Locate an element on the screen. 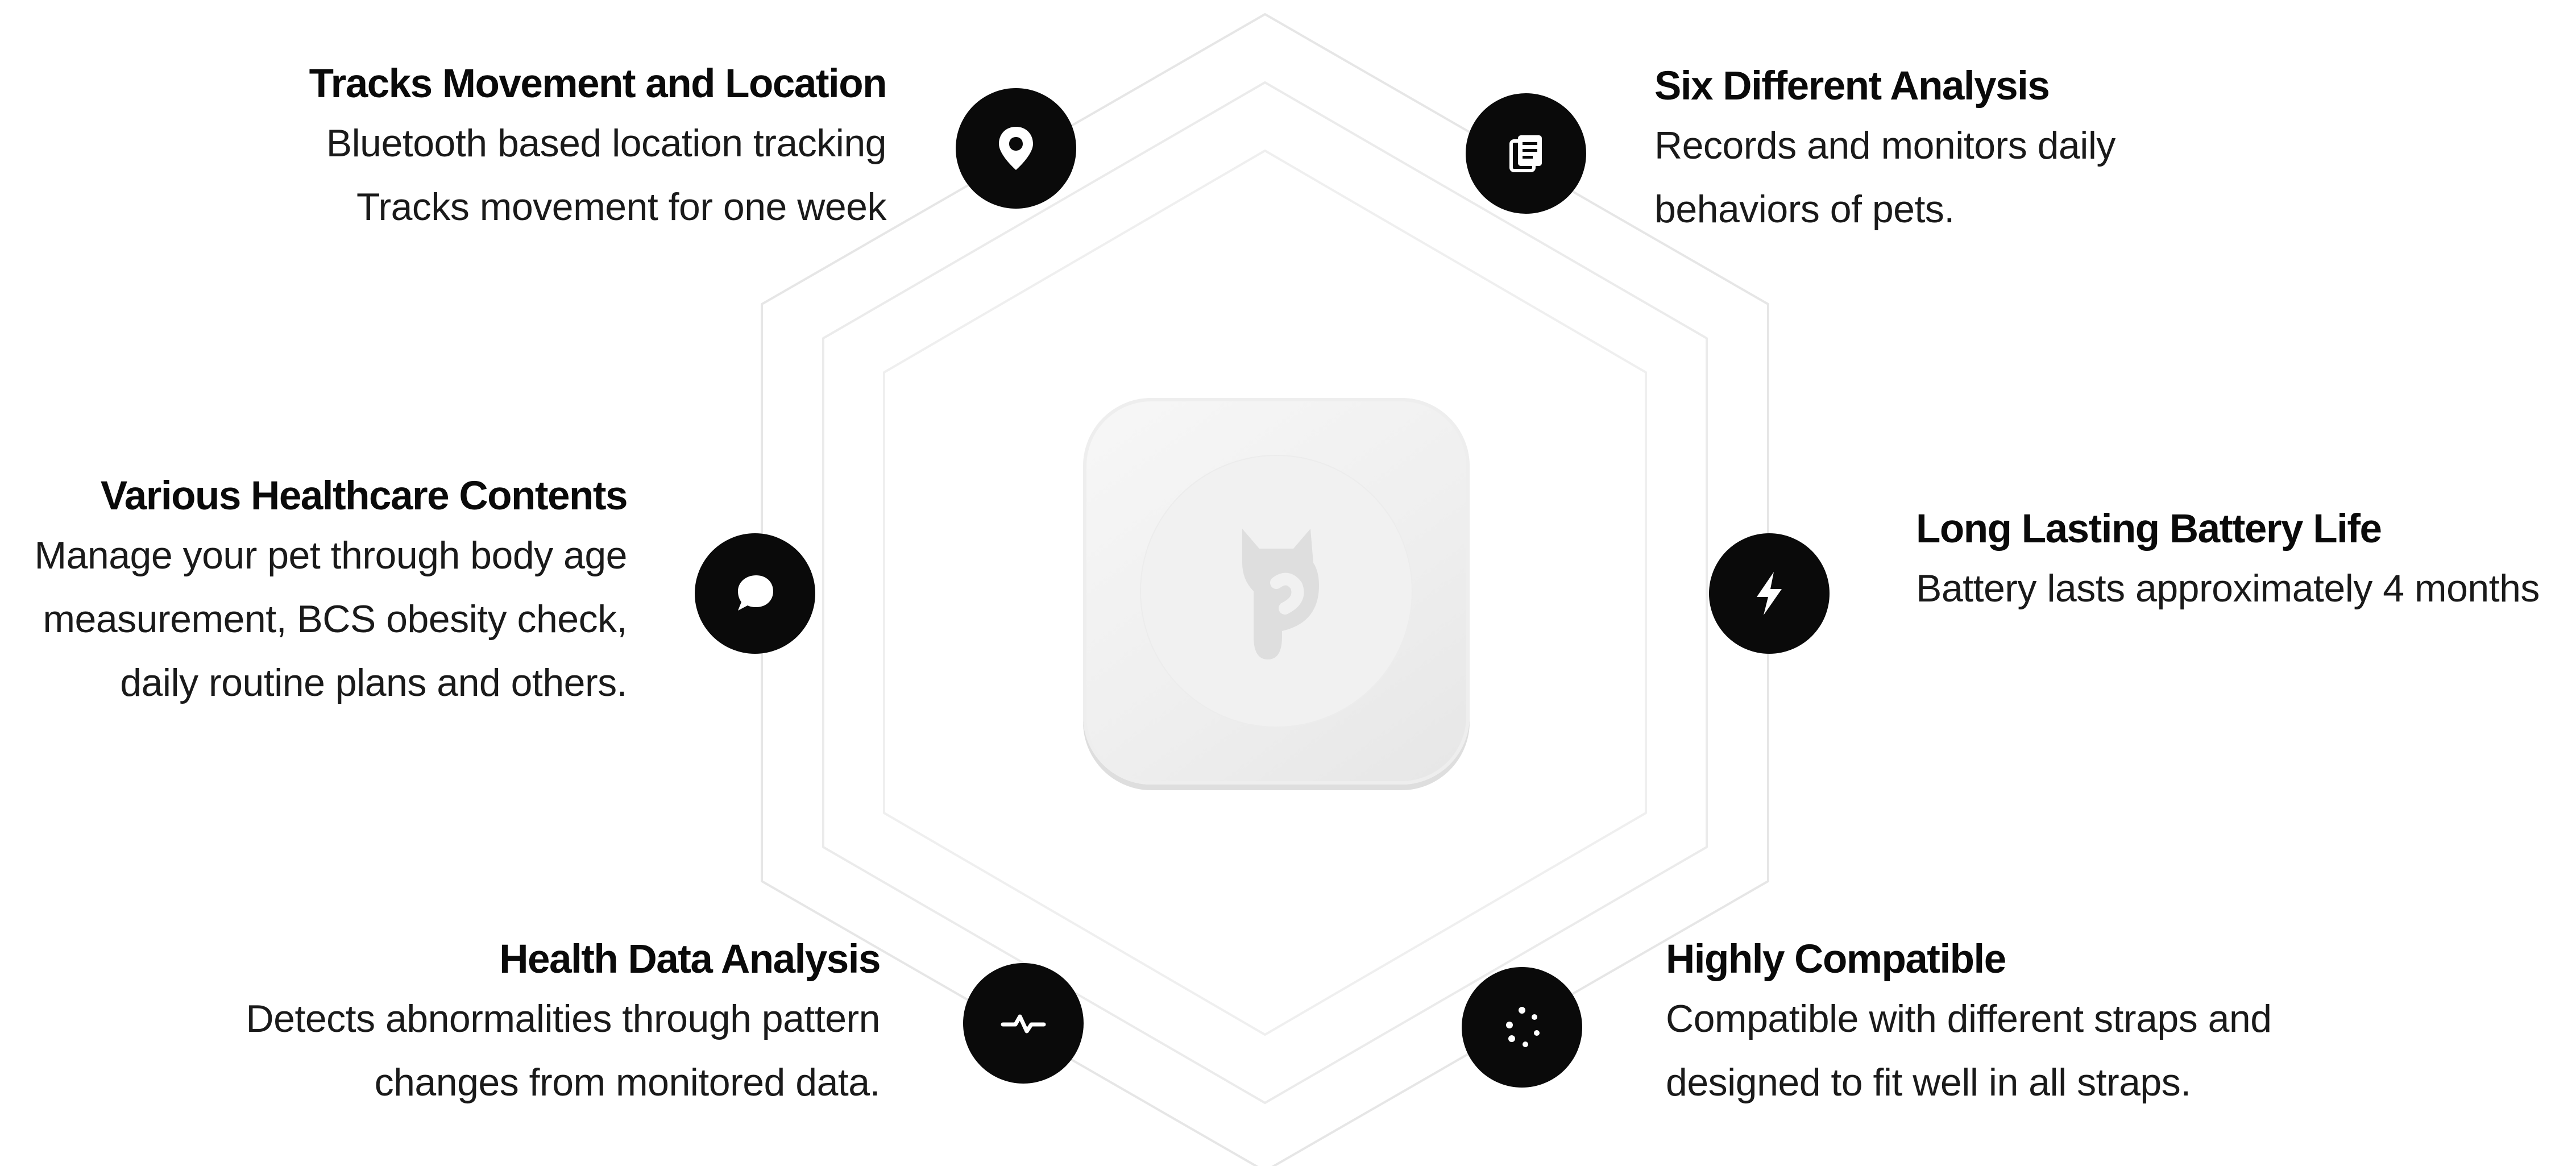 The width and height of the screenshot is (2576, 1166). document-stack-icon is located at coordinates (1526, 153).